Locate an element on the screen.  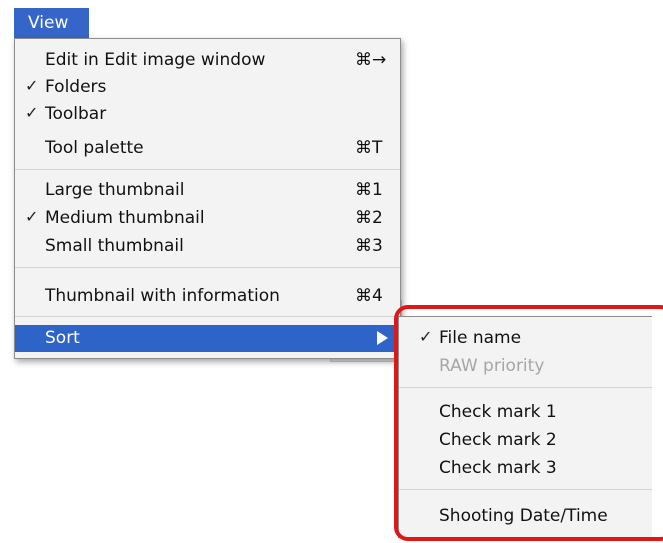
shortcut: ⌘T is located at coordinates (369, 148).